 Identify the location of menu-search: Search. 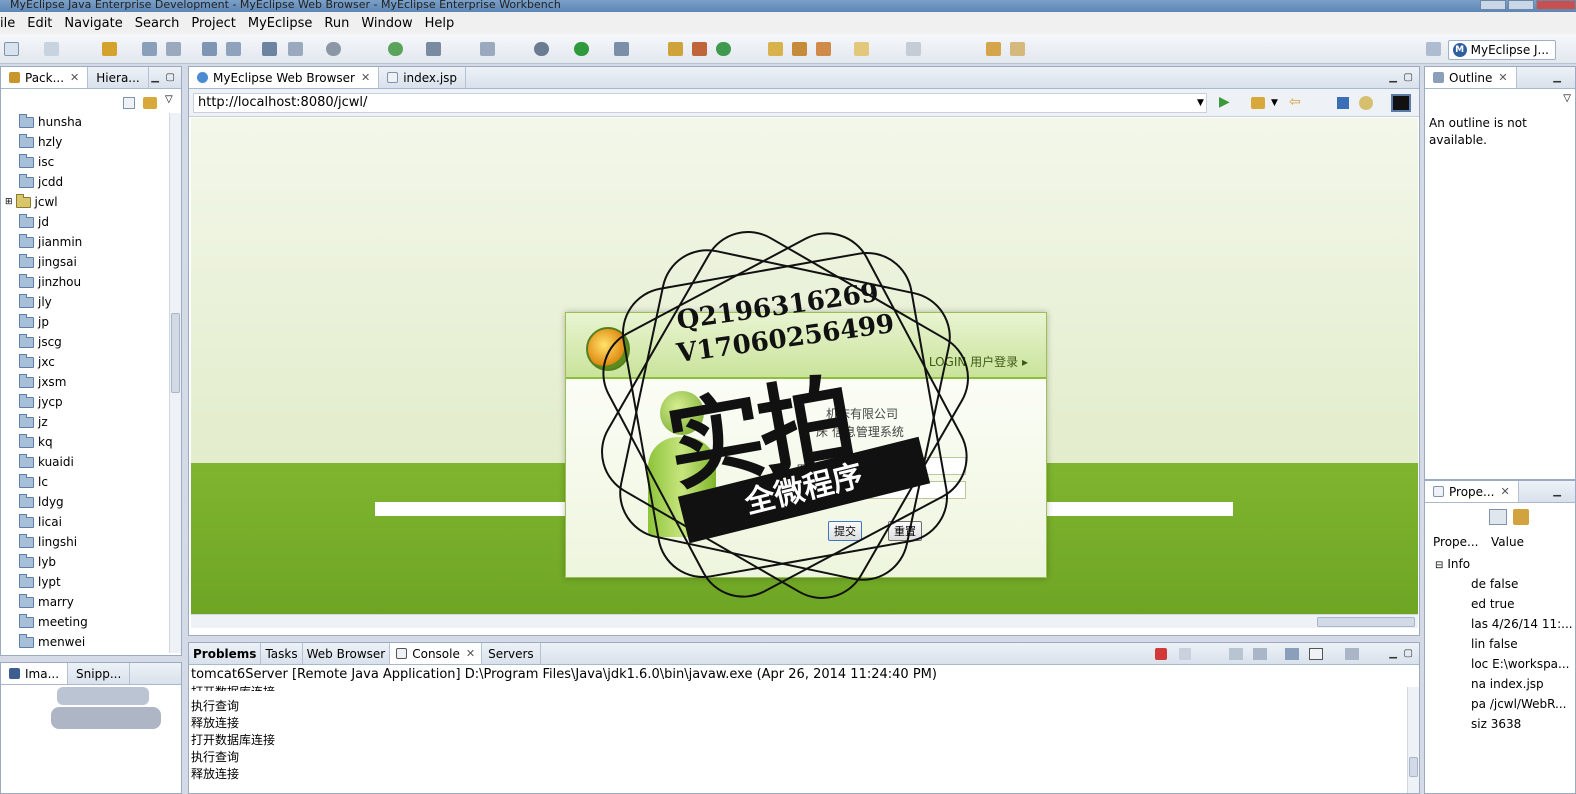
(157, 23).